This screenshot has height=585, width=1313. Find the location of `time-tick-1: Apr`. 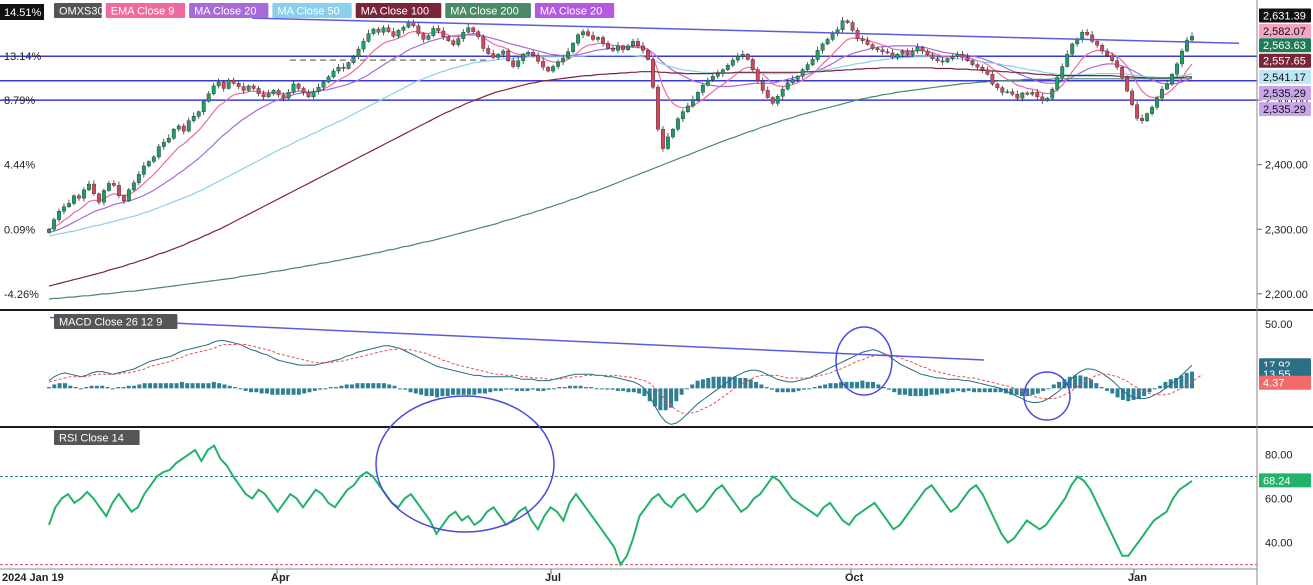

time-tick-1: Apr is located at coordinates (281, 578).